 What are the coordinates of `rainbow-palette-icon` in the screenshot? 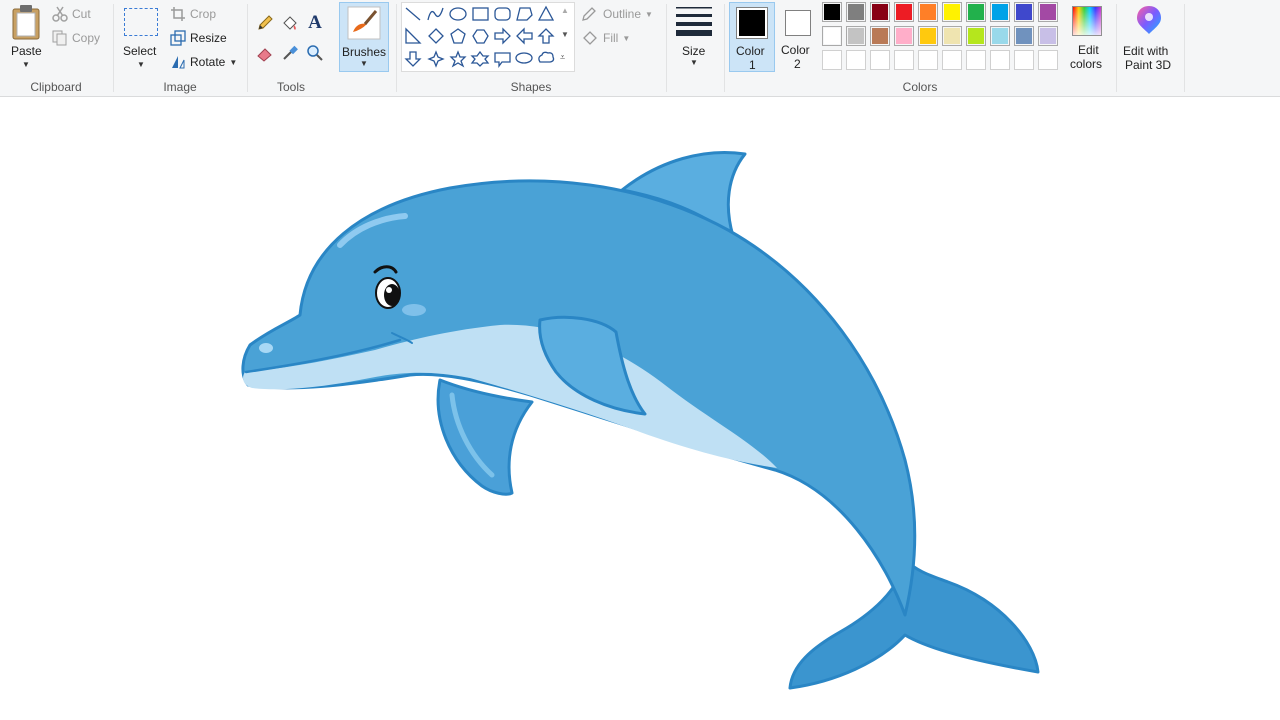 It's located at (1087, 21).